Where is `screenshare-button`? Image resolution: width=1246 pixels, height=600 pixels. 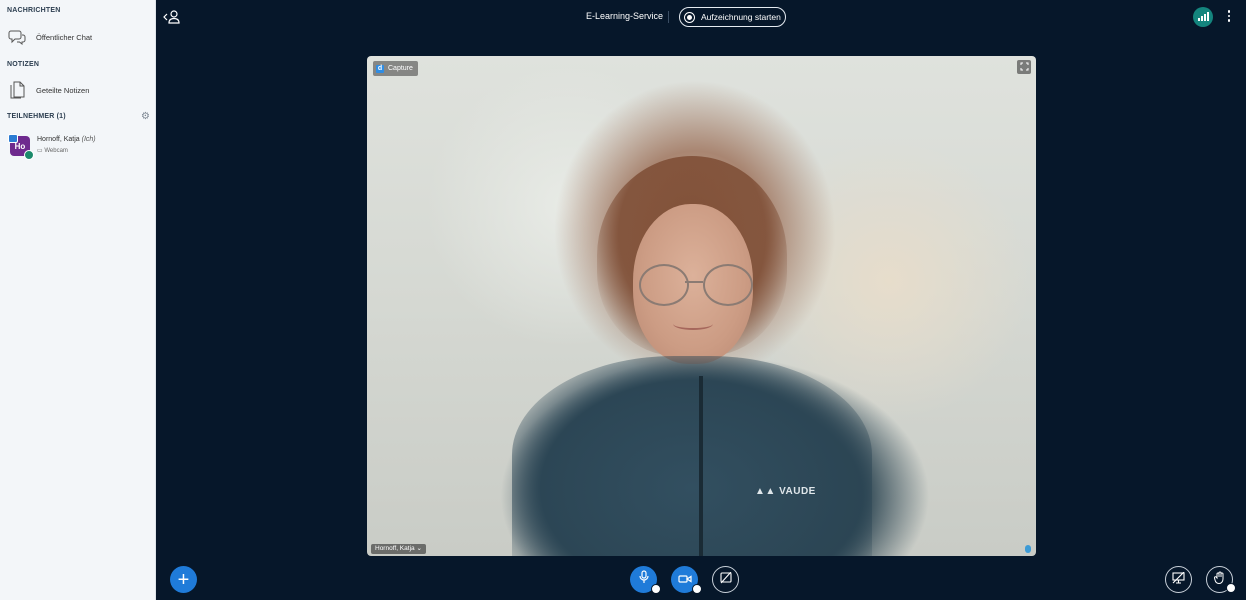 screenshare-button is located at coordinates (725, 579).